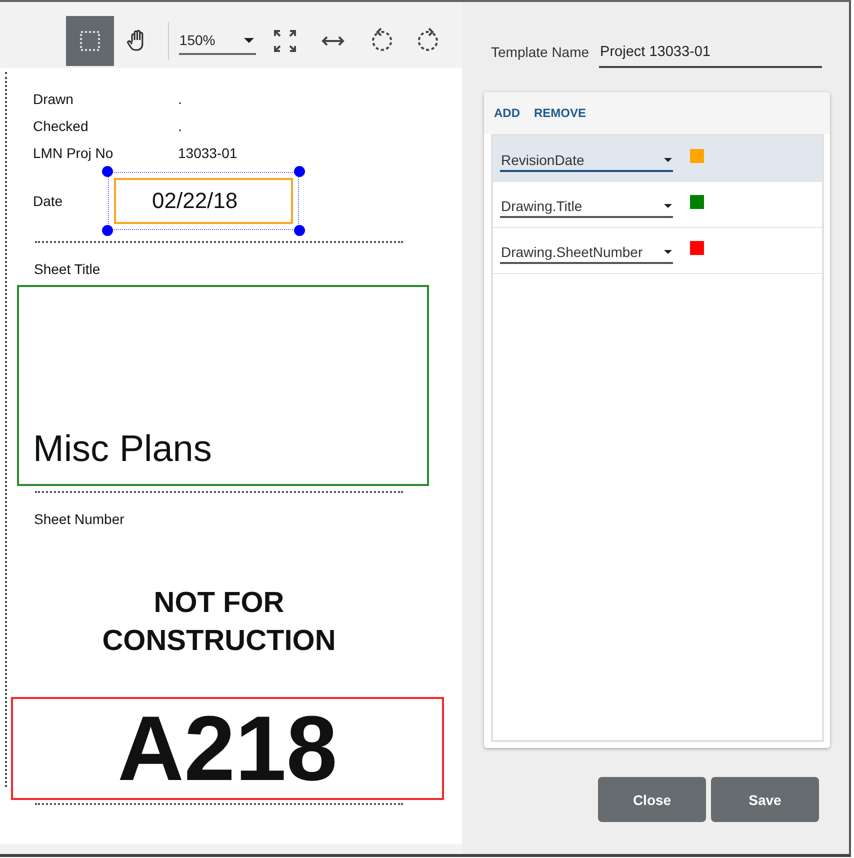 The height and width of the screenshot is (858, 854). Describe the element at coordinates (217, 41) in the screenshot. I see `zoom-dropdown: 150%` at that location.